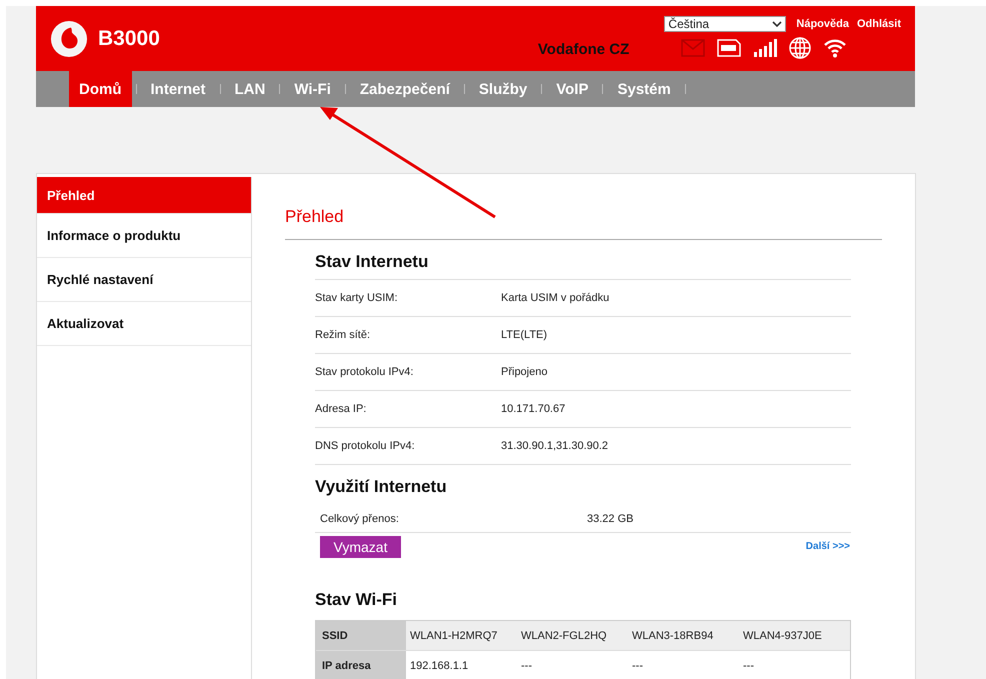  I want to click on table-cell: WLAN2-FGL2HQ, so click(572, 635).